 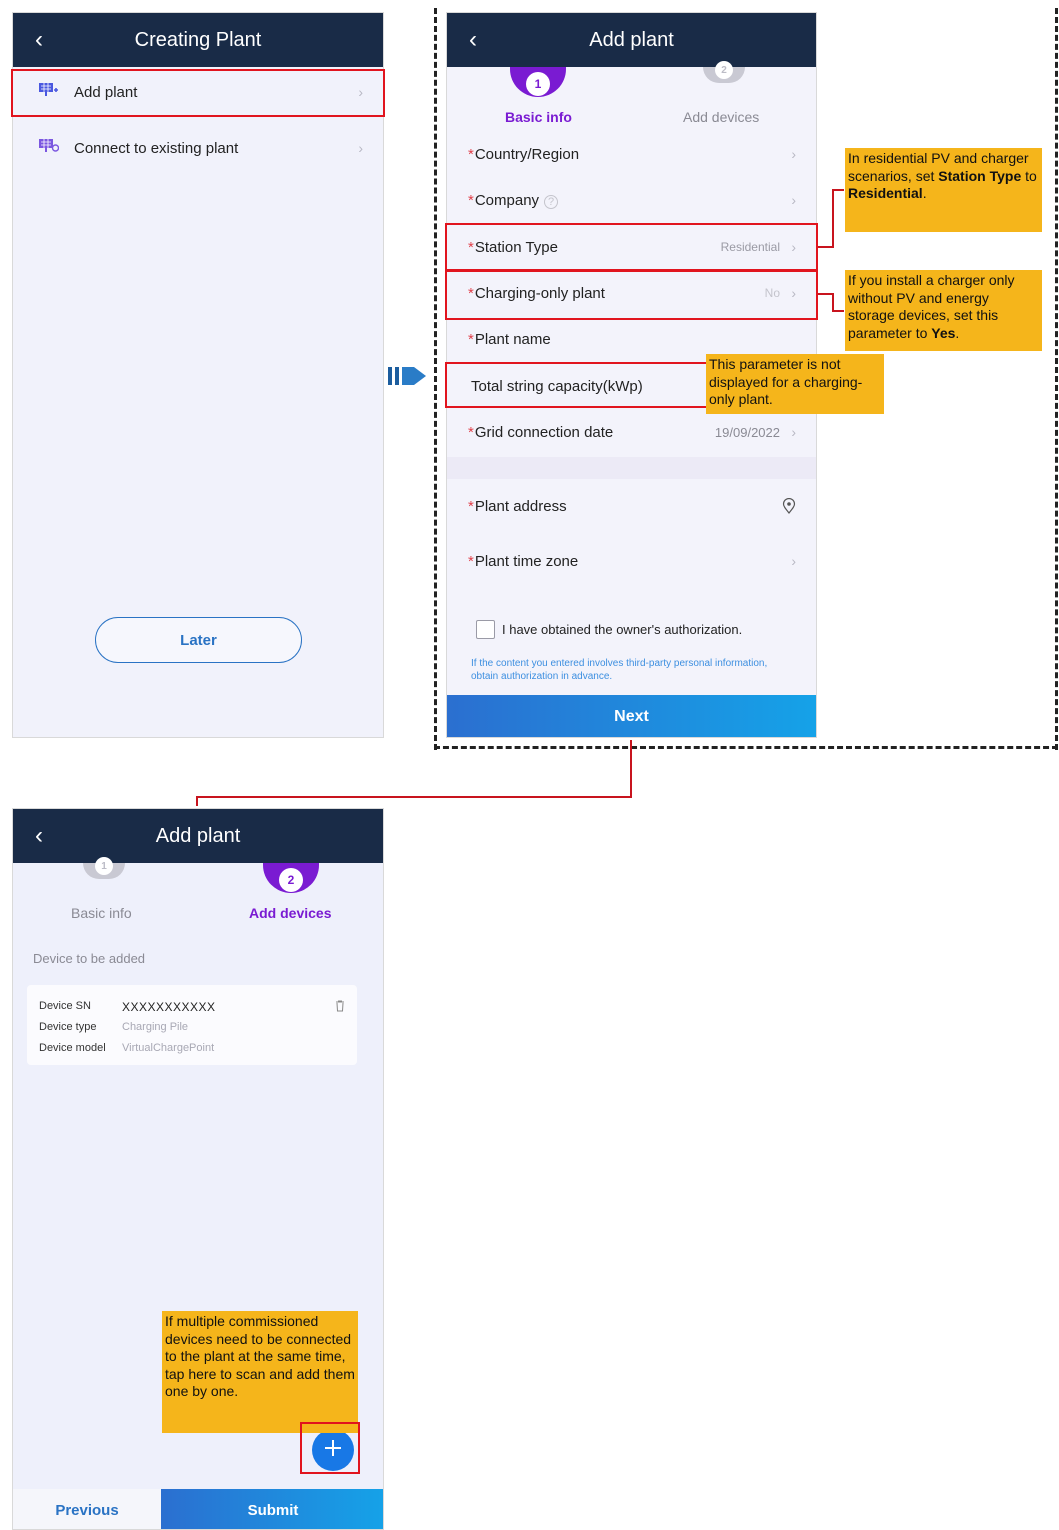 I want to click on plant-address-field: *Plant address, so click(x=631, y=506).